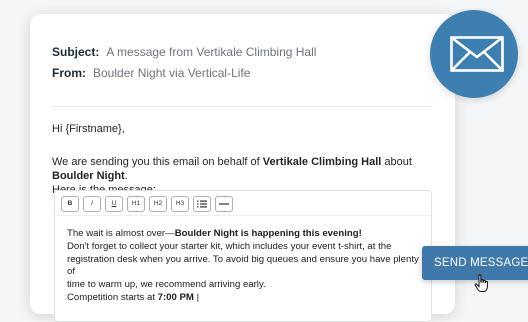 The height and width of the screenshot is (322, 528). I want to click on from-label: From:, so click(69, 73).